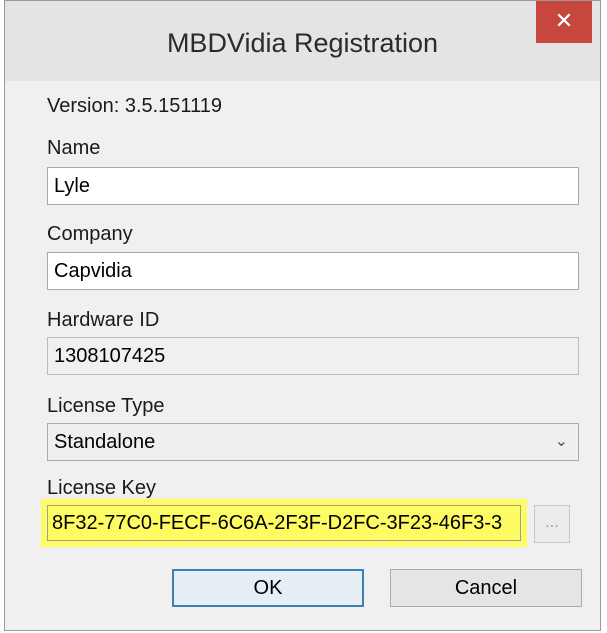 The width and height of the screenshot is (607, 633). What do you see at coordinates (268, 588) in the screenshot?
I see `ok-button: OK` at bounding box center [268, 588].